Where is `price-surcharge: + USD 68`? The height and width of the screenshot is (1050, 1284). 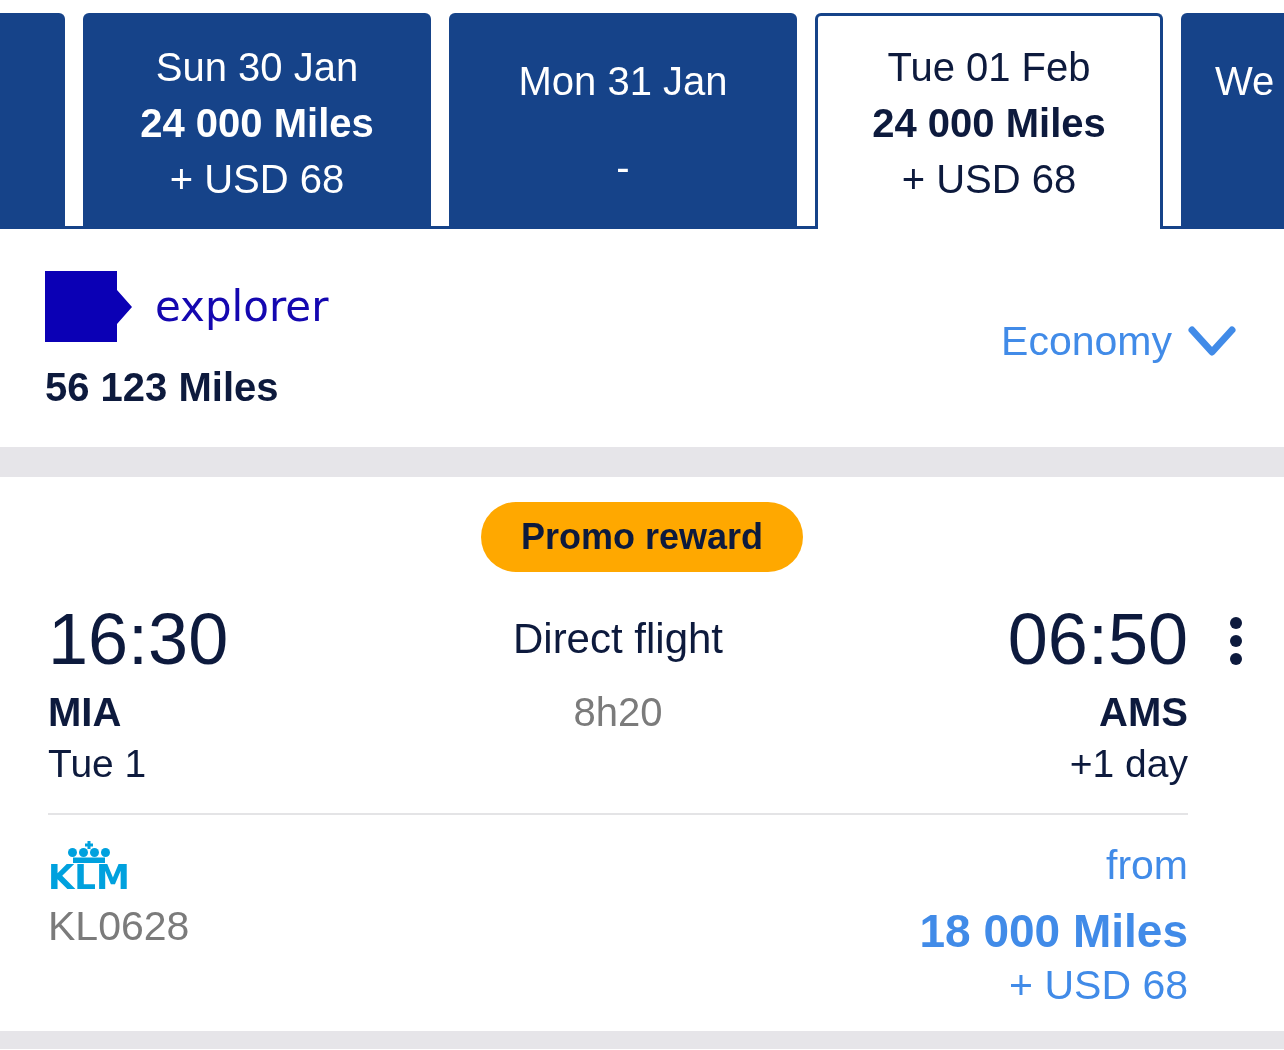 price-surcharge: + USD 68 is located at coordinates (1098, 985).